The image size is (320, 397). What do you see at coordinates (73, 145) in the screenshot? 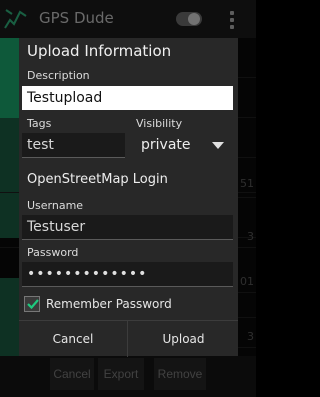
I see `tags-input: test` at bounding box center [73, 145].